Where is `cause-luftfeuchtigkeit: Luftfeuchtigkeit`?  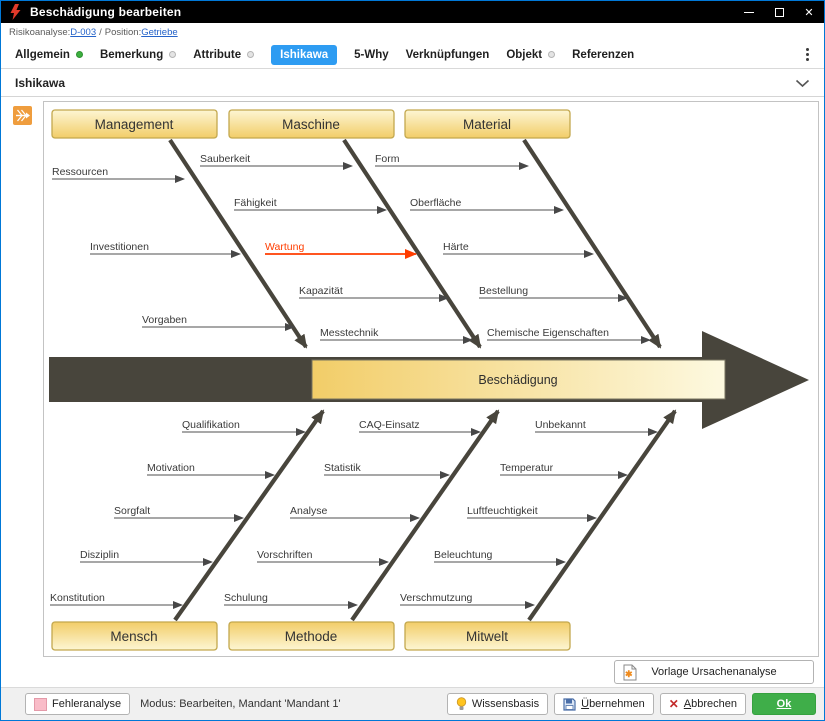 cause-luftfeuchtigkeit: Luftfeuchtigkeit is located at coordinates (532, 513).